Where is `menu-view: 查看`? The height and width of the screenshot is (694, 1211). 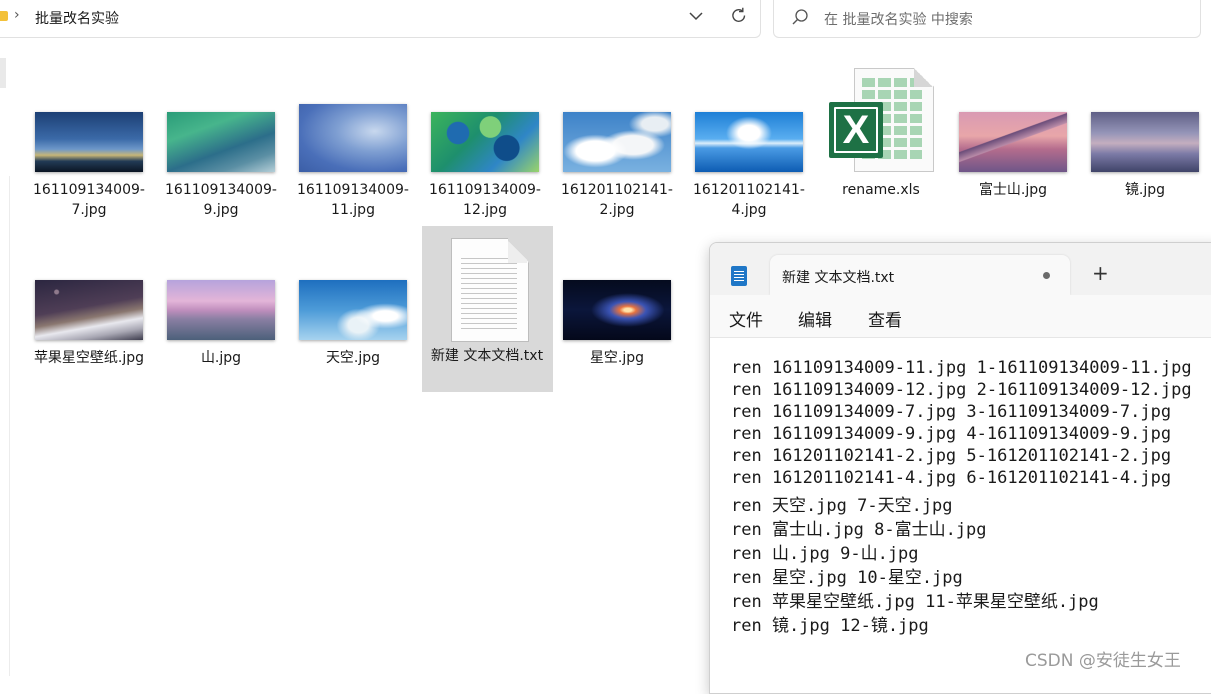 menu-view: 查看 is located at coordinates (885, 318).